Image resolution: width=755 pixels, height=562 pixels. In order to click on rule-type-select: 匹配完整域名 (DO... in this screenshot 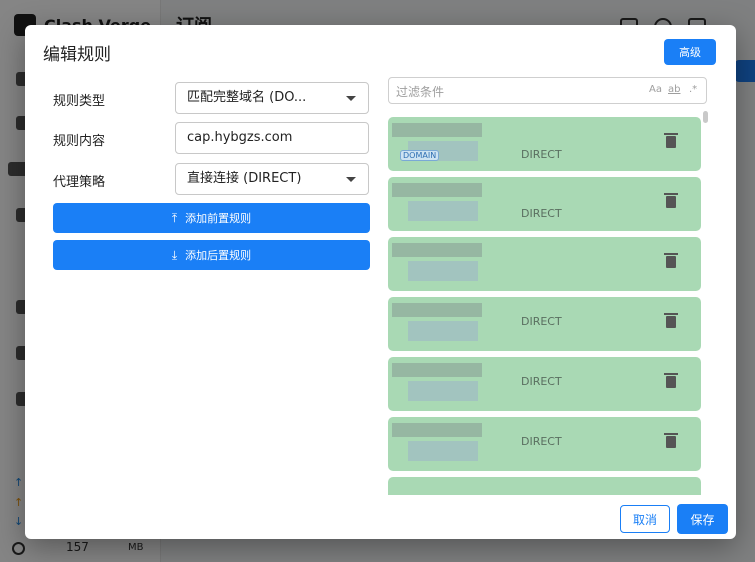, I will do `click(272, 98)`.